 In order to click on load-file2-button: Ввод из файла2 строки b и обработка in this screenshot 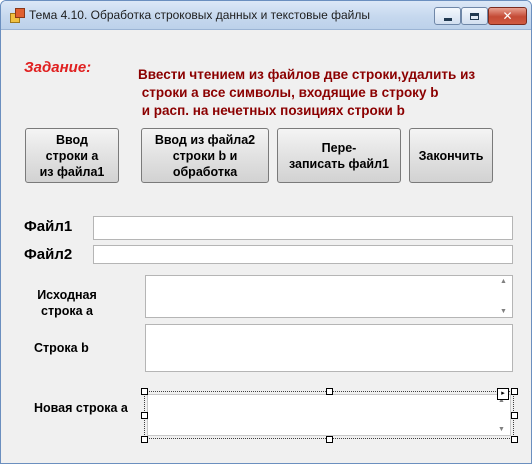, I will do `click(205, 155)`.